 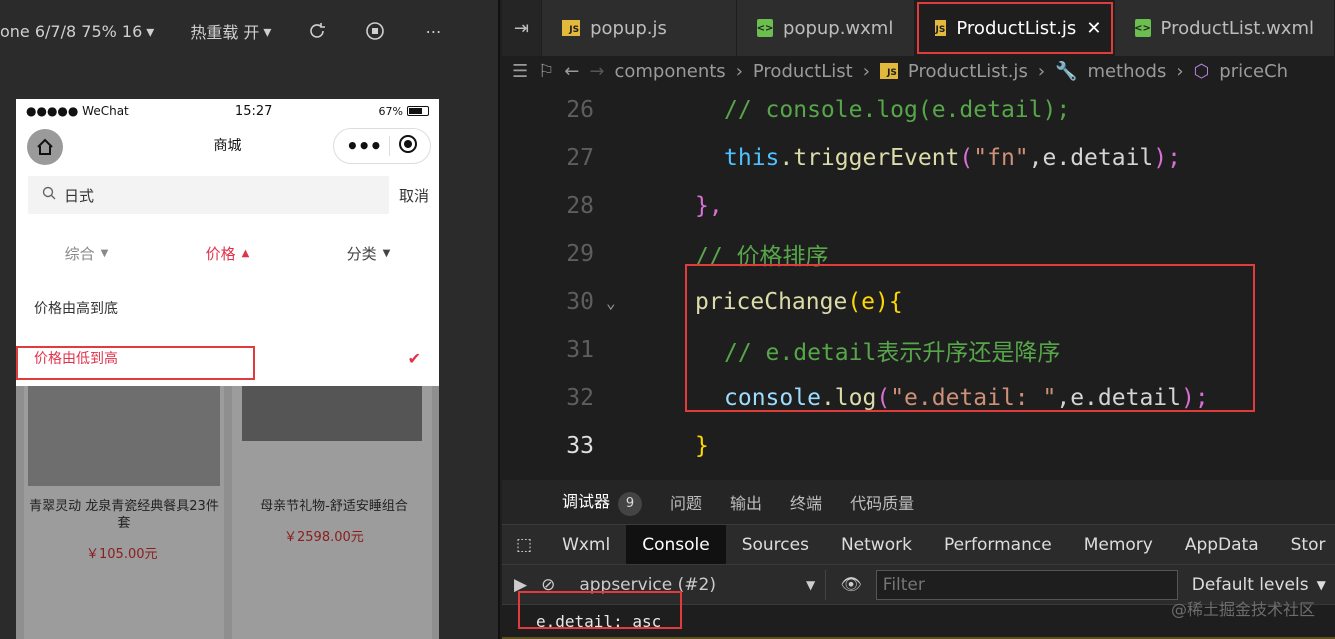 I want to click on log-levels-select: Default levels ▼, so click(x=1259, y=585).